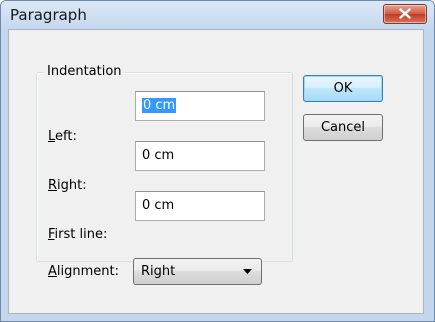 This screenshot has height=322, width=435. What do you see at coordinates (158, 155) in the screenshot?
I see `right-indent-value: 0 cm` at bounding box center [158, 155].